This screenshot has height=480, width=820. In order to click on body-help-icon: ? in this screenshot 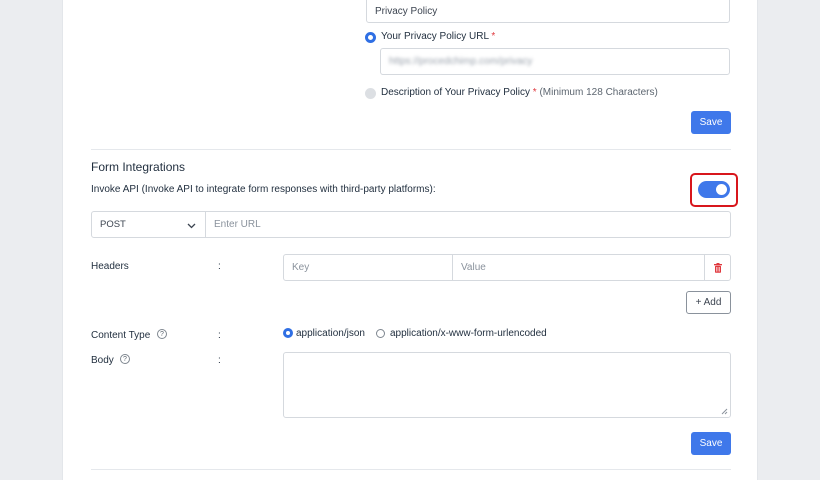, I will do `click(125, 359)`.